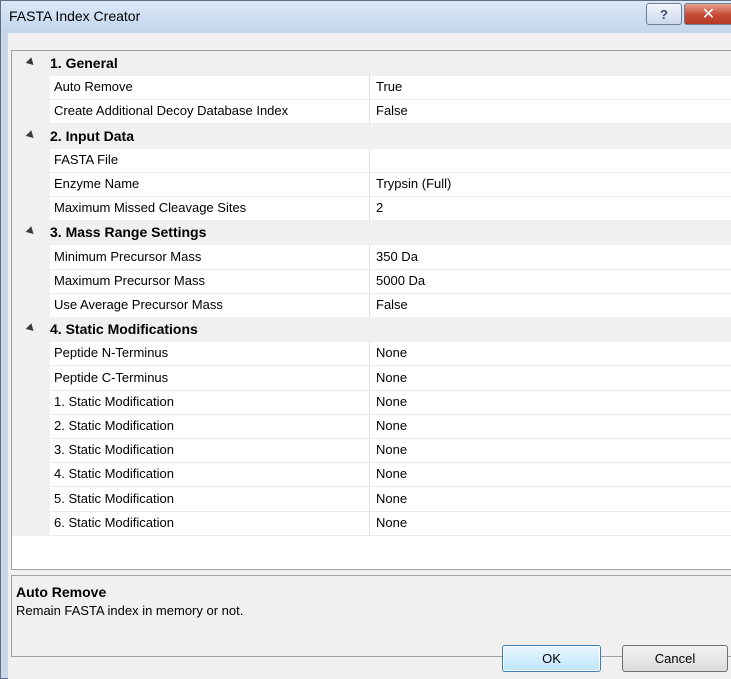  What do you see at coordinates (61, 592) in the screenshot?
I see `help-title: Auto Remove` at bounding box center [61, 592].